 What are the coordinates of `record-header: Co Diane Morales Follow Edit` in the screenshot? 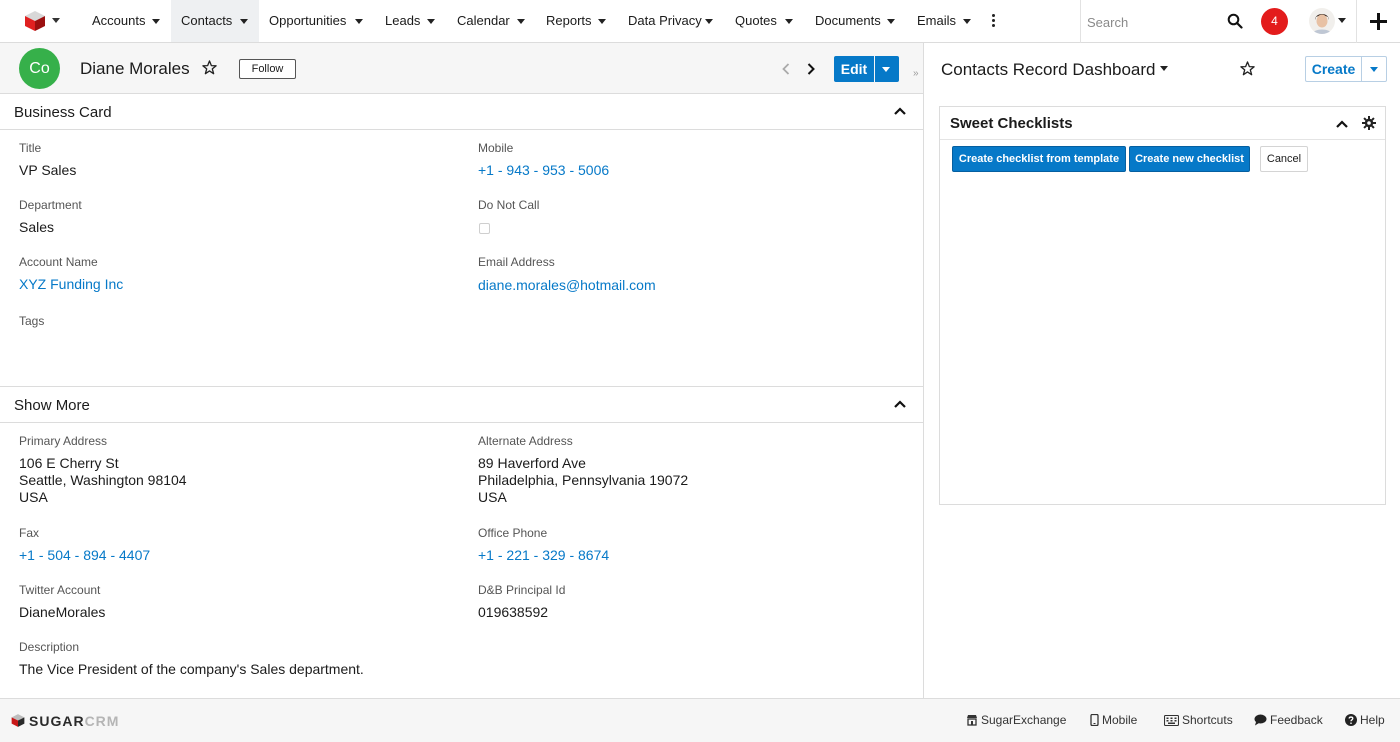 It's located at (461, 68).